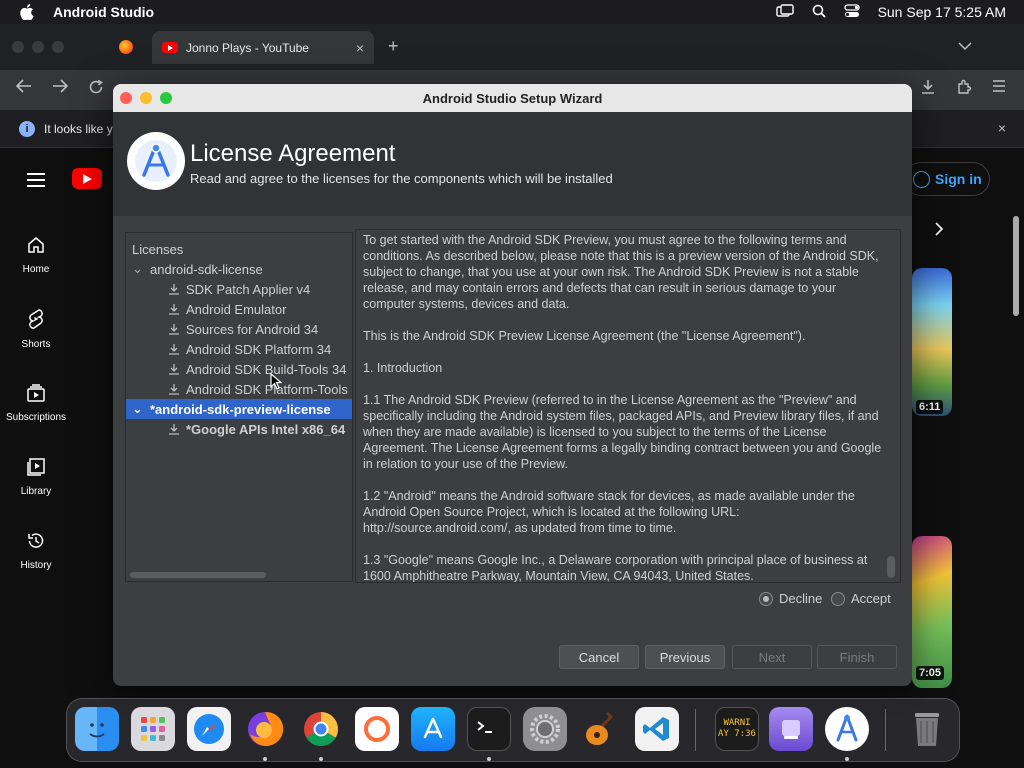 Image resolution: width=1024 pixels, height=768 pixels. What do you see at coordinates (36, 491) in the screenshot?
I see `nav-item-label: Library` at bounding box center [36, 491].